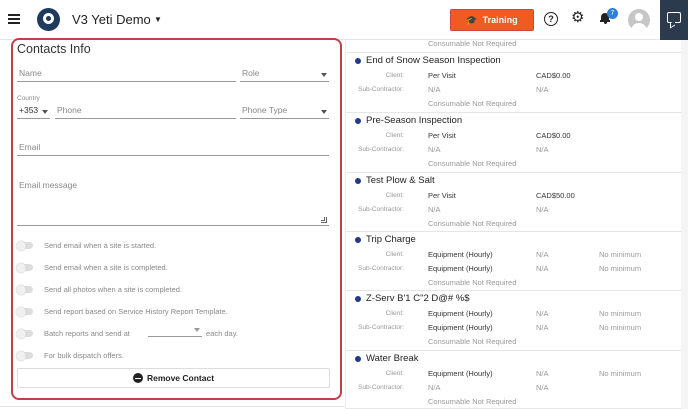  Describe the element at coordinates (48, 185) in the screenshot. I see `email-message-placeholder: Email message` at that location.